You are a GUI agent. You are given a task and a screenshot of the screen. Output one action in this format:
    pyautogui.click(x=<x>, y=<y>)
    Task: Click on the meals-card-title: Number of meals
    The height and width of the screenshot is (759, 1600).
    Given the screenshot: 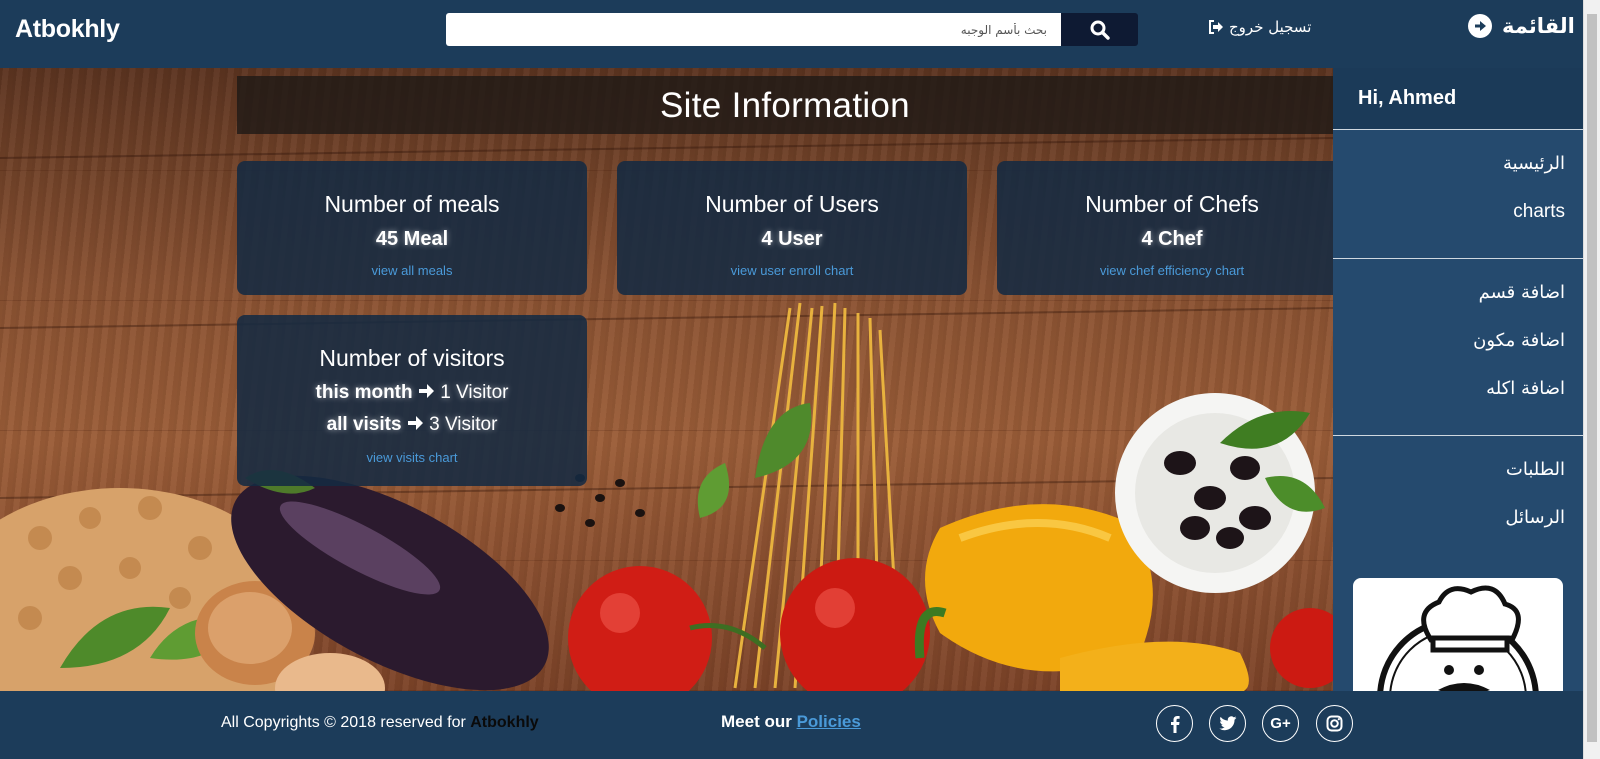 What is the action you would take?
    pyautogui.click(x=412, y=204)
    